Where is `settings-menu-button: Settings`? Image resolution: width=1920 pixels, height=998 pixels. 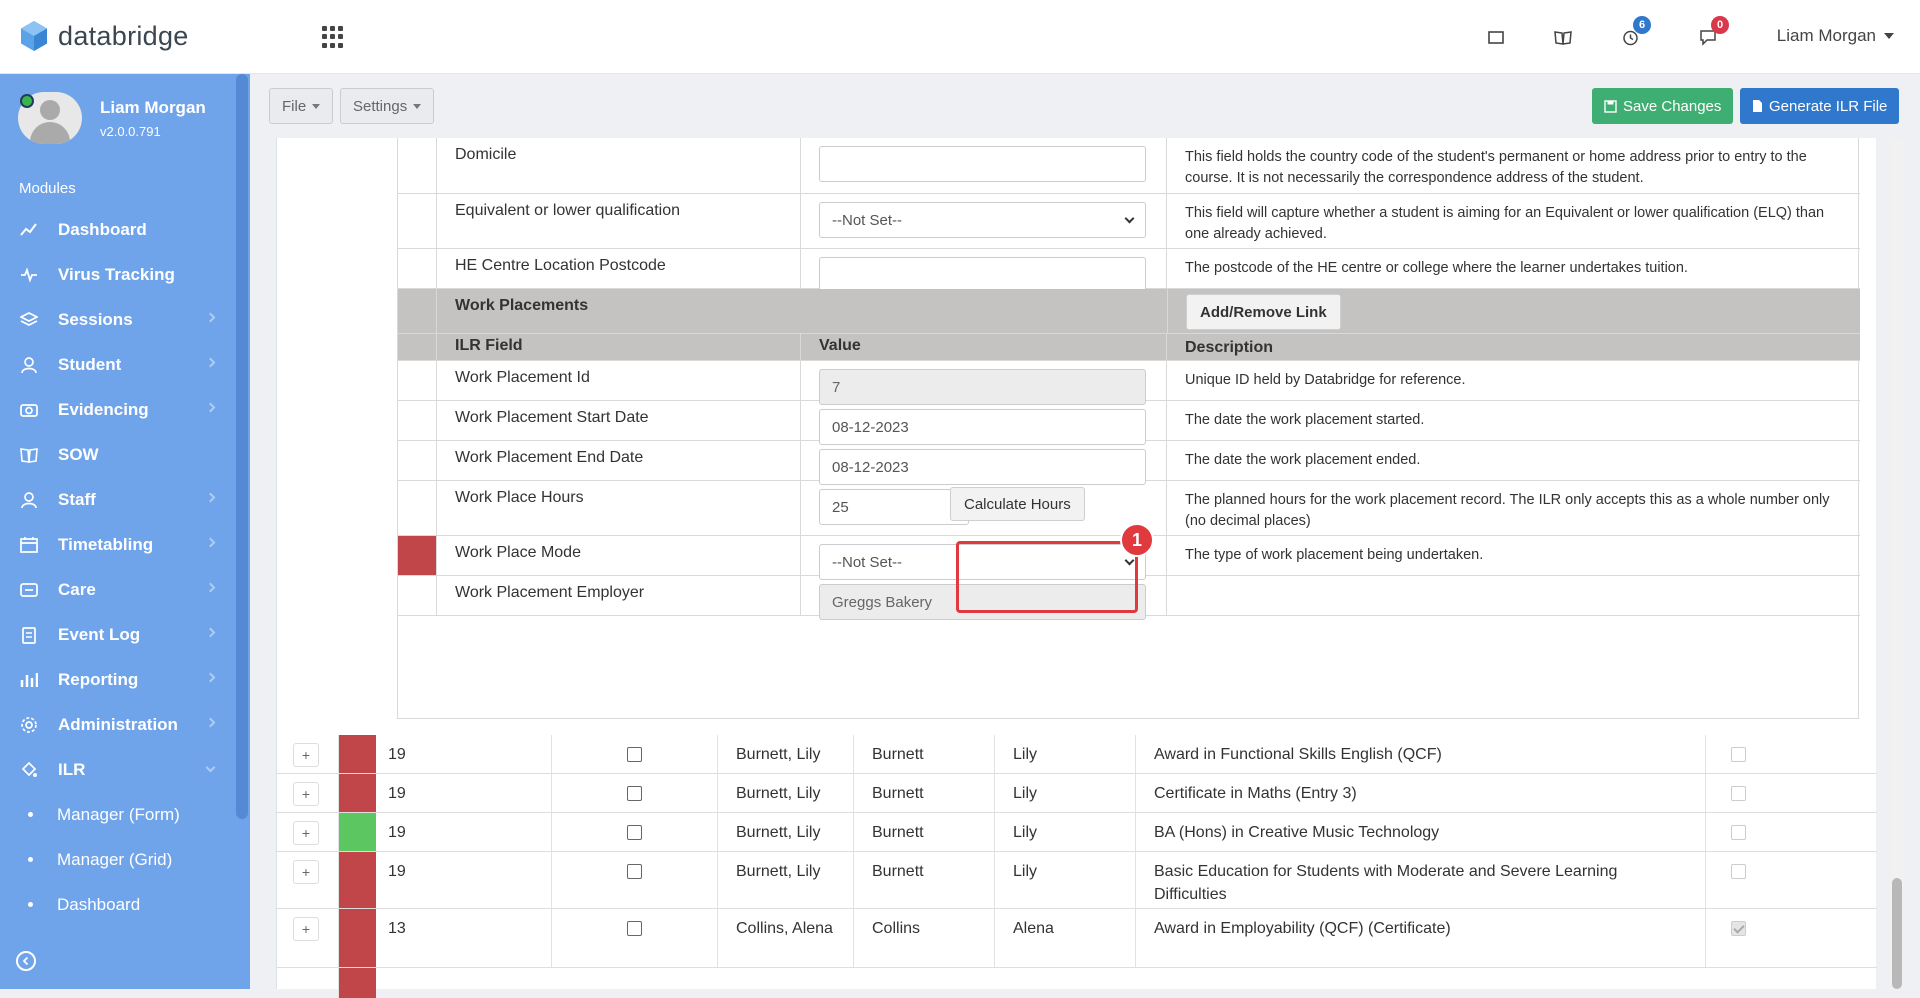
settings-menu-button: Settings is located at coordinates (387, 106).